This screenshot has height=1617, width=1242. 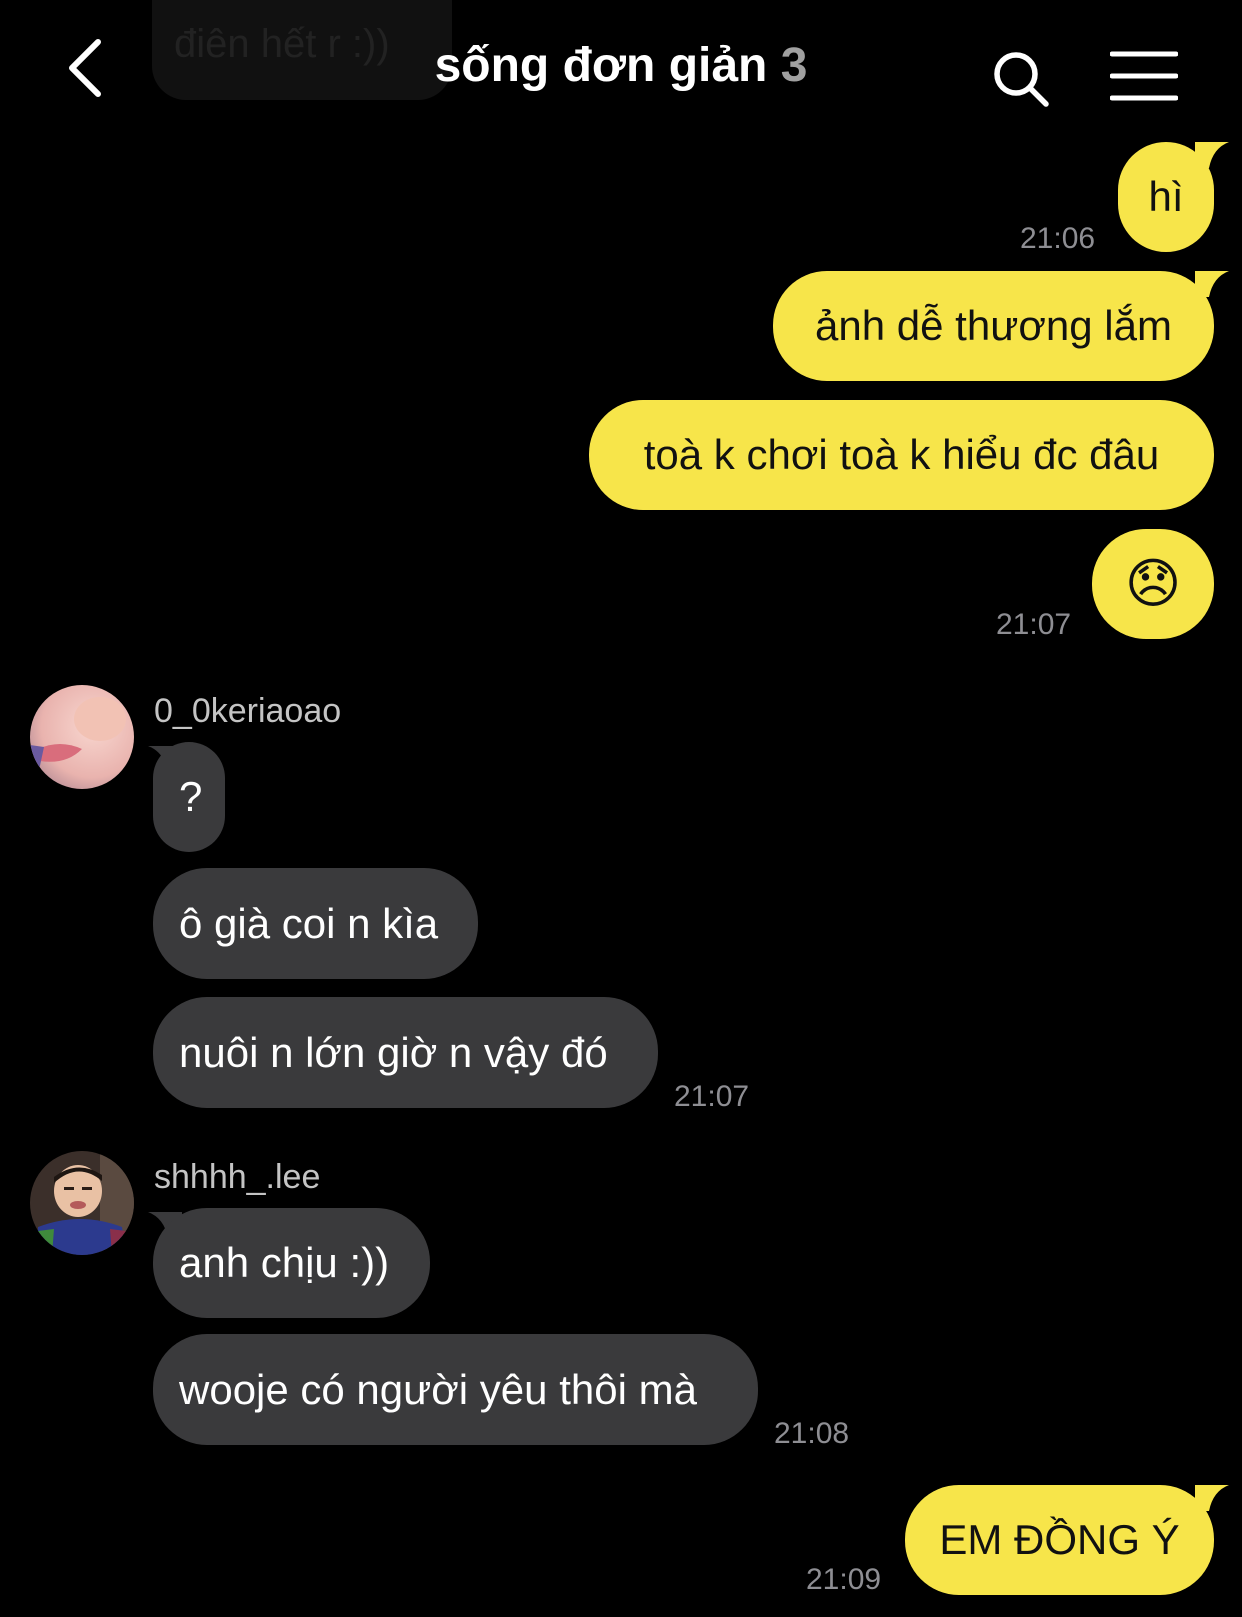 What do you see at coordinates (237, 1177) in the screenshot?
I see `sender-name: shhhh_.lee` at bounding box center [237, 1177].